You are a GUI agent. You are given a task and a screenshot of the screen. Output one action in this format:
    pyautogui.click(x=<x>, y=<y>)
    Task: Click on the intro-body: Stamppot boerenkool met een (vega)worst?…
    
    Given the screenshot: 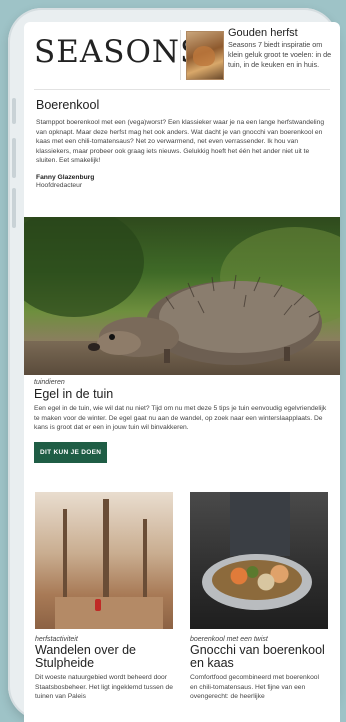 What is the action you would take?
    pyautogui.click(x=180, y=142)
    